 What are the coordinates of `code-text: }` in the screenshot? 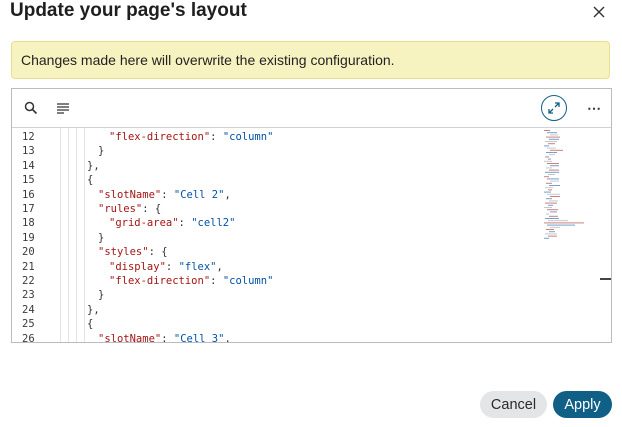 It's located at (101, 151).